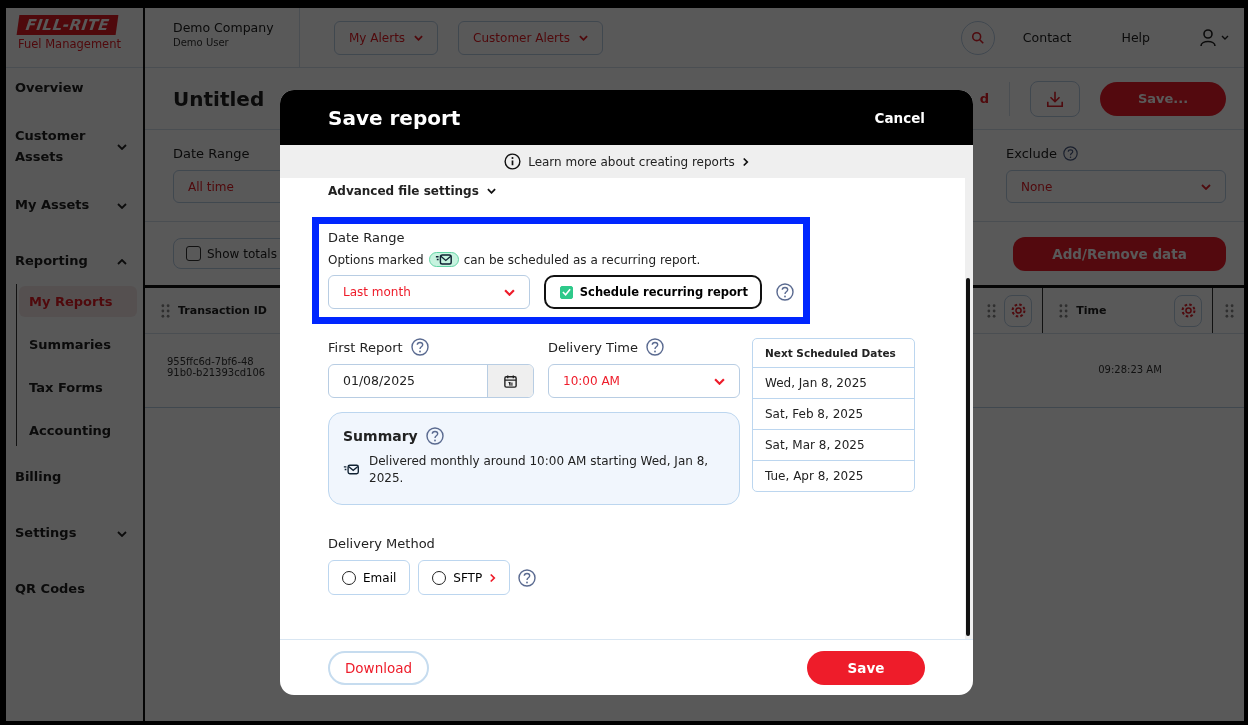 The height and width of the screenshot is (725, 1248). I want to click on dialog-title: Save report, so click(394, 117).